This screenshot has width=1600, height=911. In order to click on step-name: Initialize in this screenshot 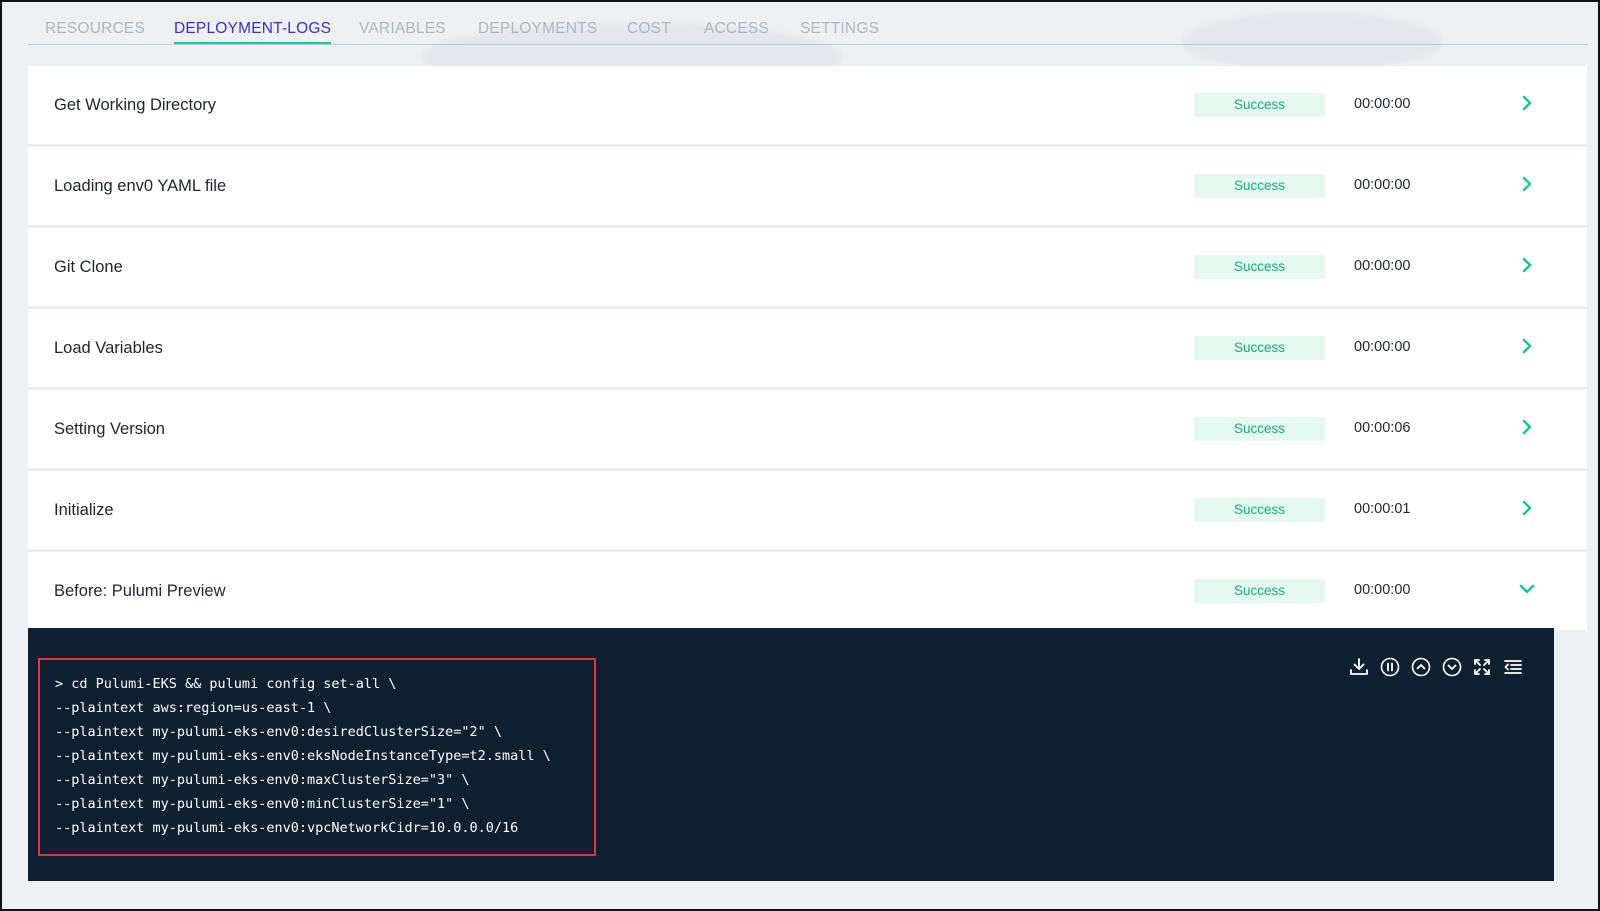, I will do `click(84, 510)`.